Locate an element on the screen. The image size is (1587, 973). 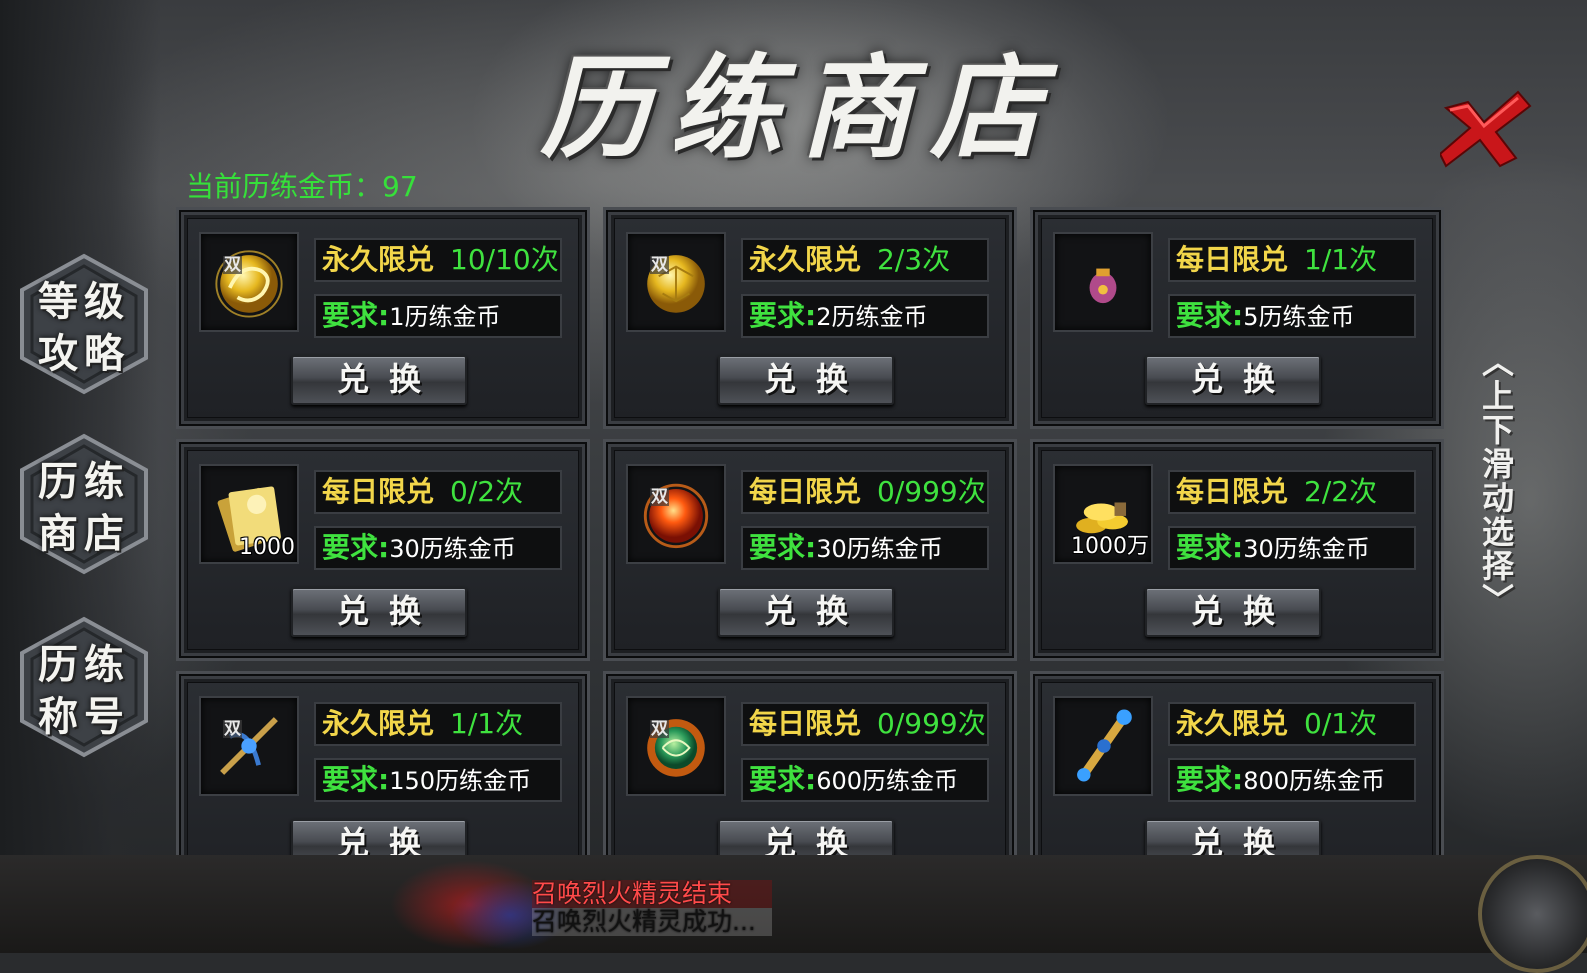
requirement-cost: 30历练金币 is located at coordinates (879, 549).